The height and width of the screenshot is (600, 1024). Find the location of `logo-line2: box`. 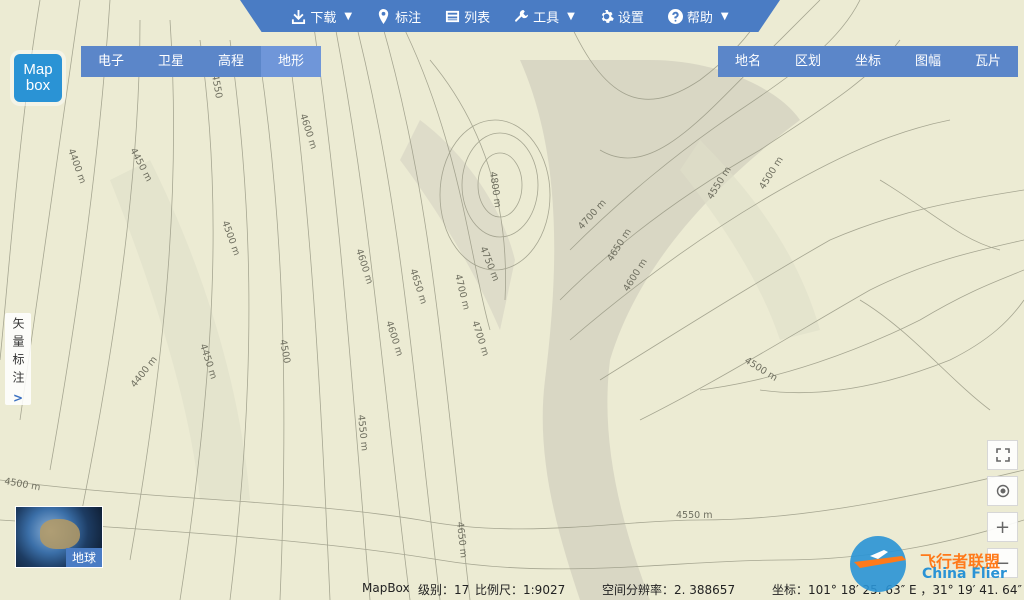

logo-line2: box is located at coordinates (38, 85).